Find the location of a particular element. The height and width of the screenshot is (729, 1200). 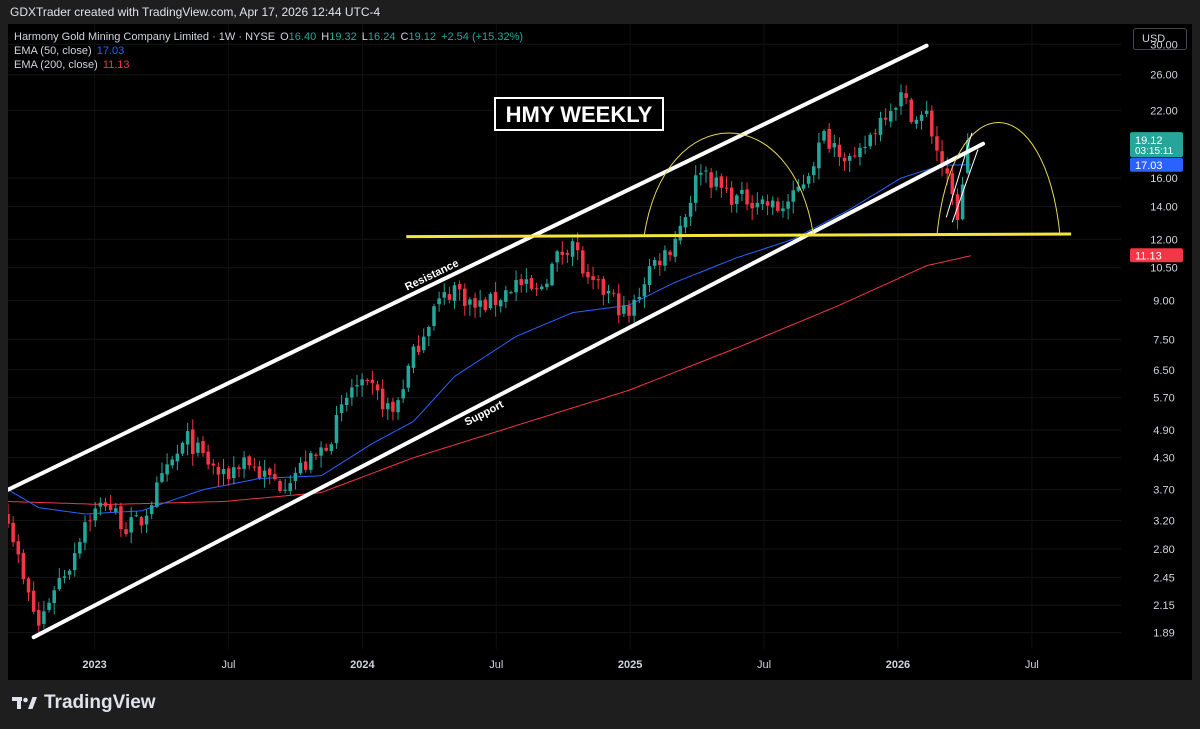

price-tick-label: 12.00 is located at coordinates (1164, 240).